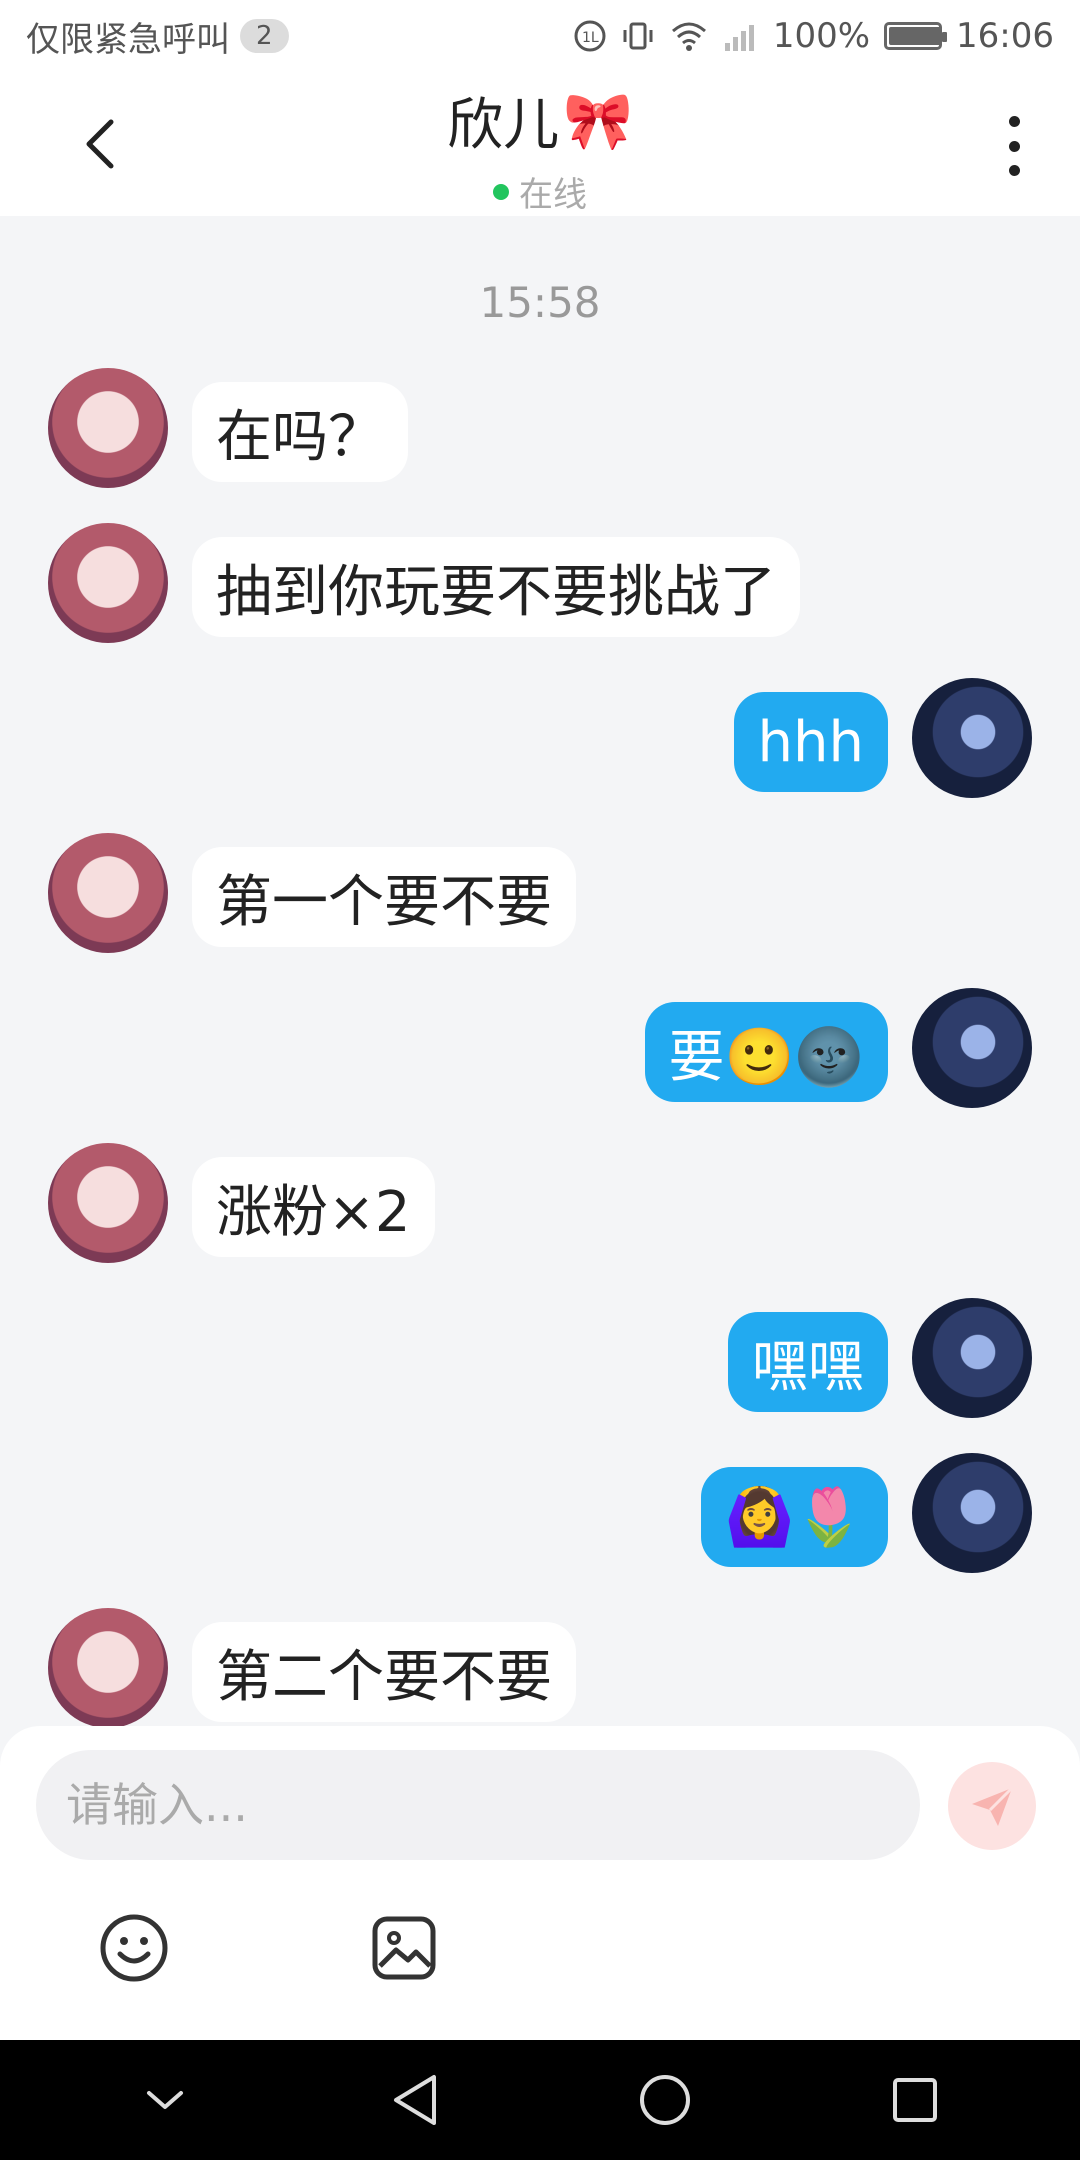  Describe the element at coordinates (128, 39) in the screenshot. I see `carrier-text: 仅限紧急呼叫` at that location.